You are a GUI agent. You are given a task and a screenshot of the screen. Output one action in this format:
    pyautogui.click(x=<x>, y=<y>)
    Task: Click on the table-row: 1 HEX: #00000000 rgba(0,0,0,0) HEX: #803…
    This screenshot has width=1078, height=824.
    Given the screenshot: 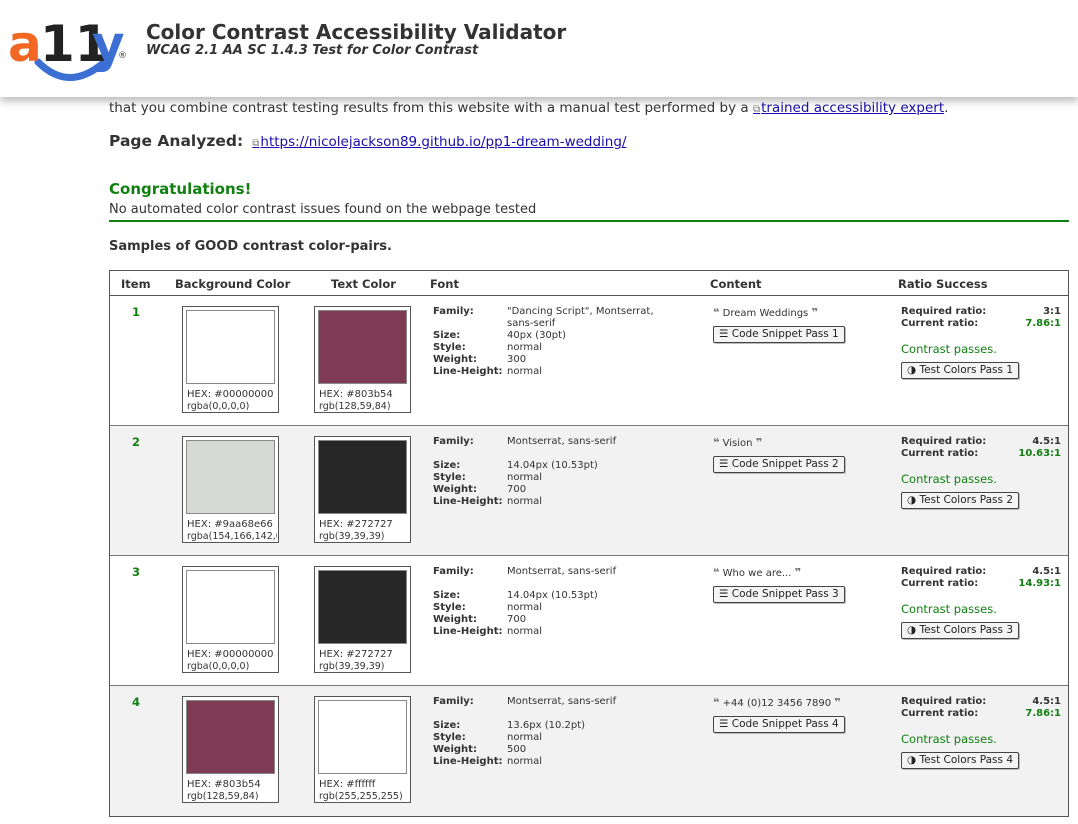 What is the action you would take?
    pyautogui.click(x=589, y=361)
    